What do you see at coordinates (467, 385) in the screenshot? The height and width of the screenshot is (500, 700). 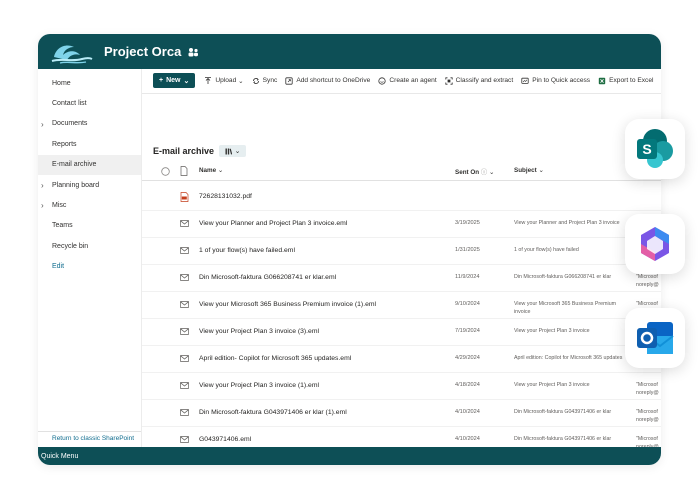 I see `sent-on-cell: 4/18/2024` at bounding box center [467, 385].